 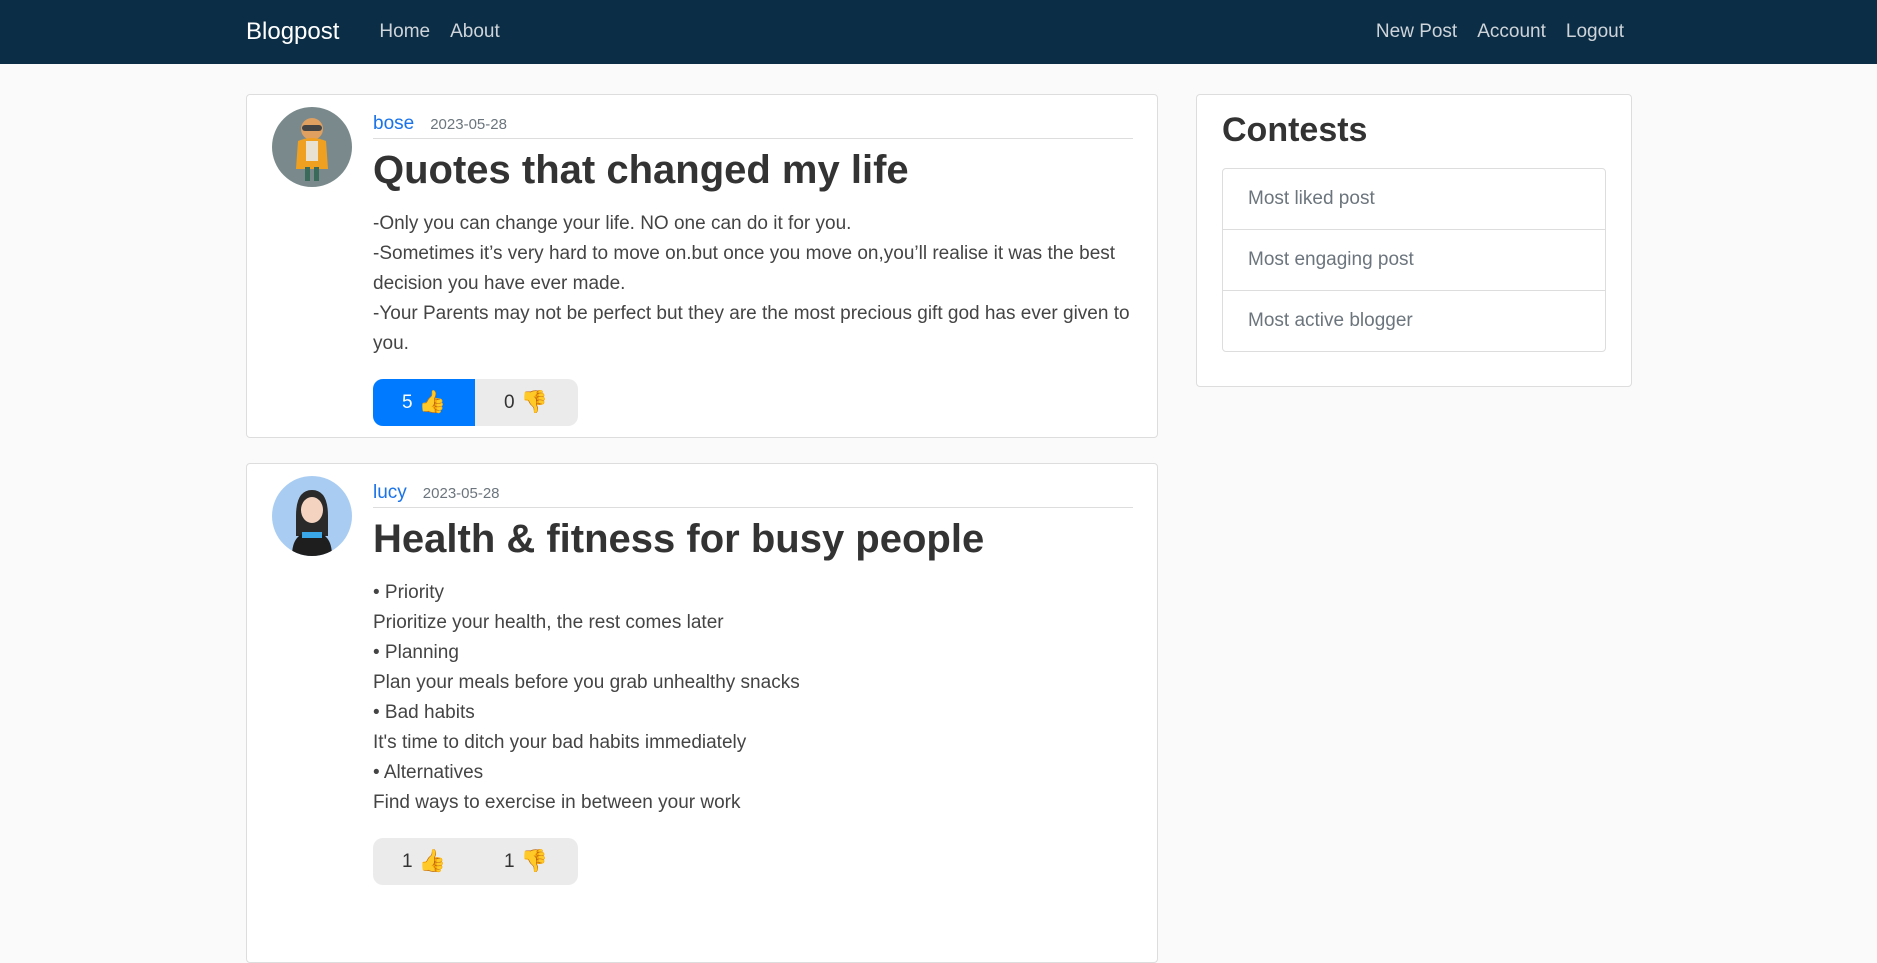 I want to click on like-count: 5, so click(x=407, y=402).